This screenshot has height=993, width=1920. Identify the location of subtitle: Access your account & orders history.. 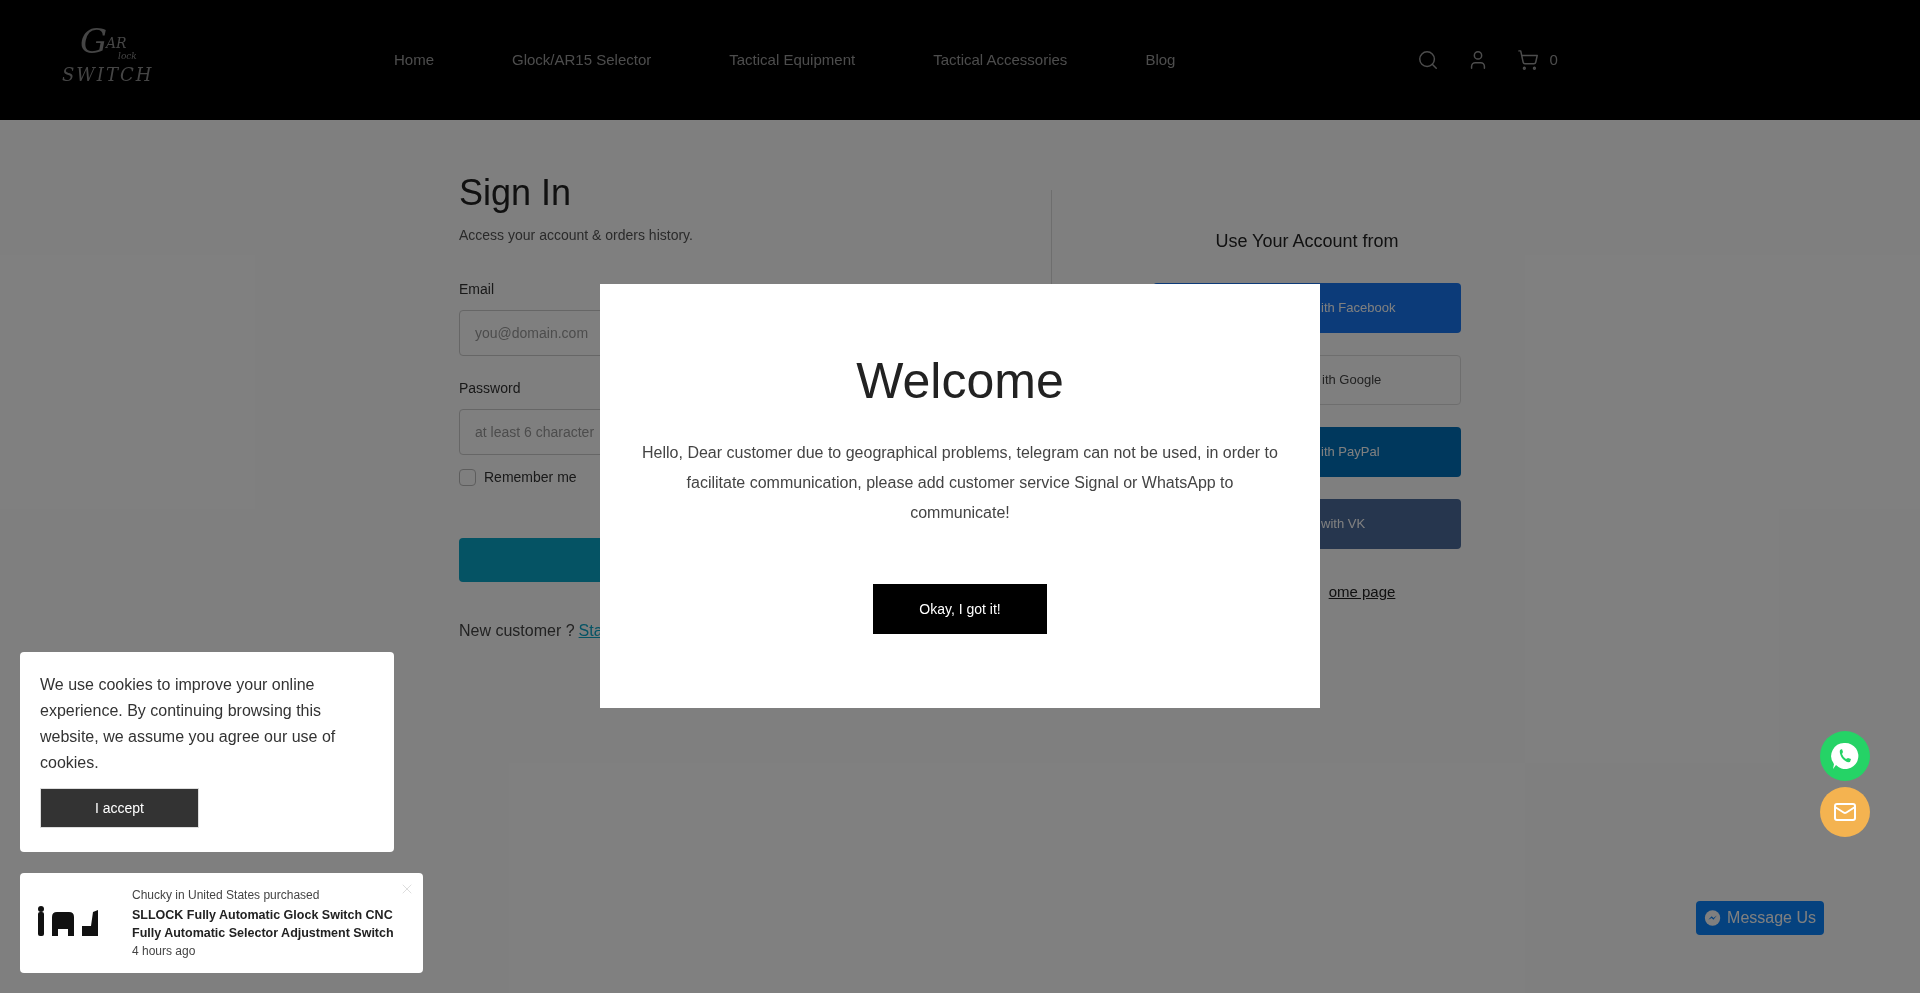
(576, 235).